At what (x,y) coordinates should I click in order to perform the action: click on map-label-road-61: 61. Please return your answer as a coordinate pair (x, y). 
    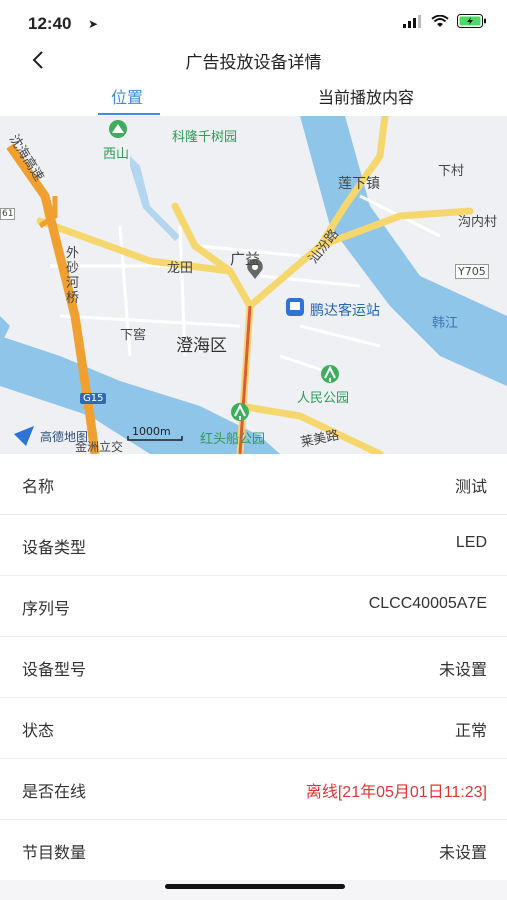
    Looking at the image, I should click on (8, 214).